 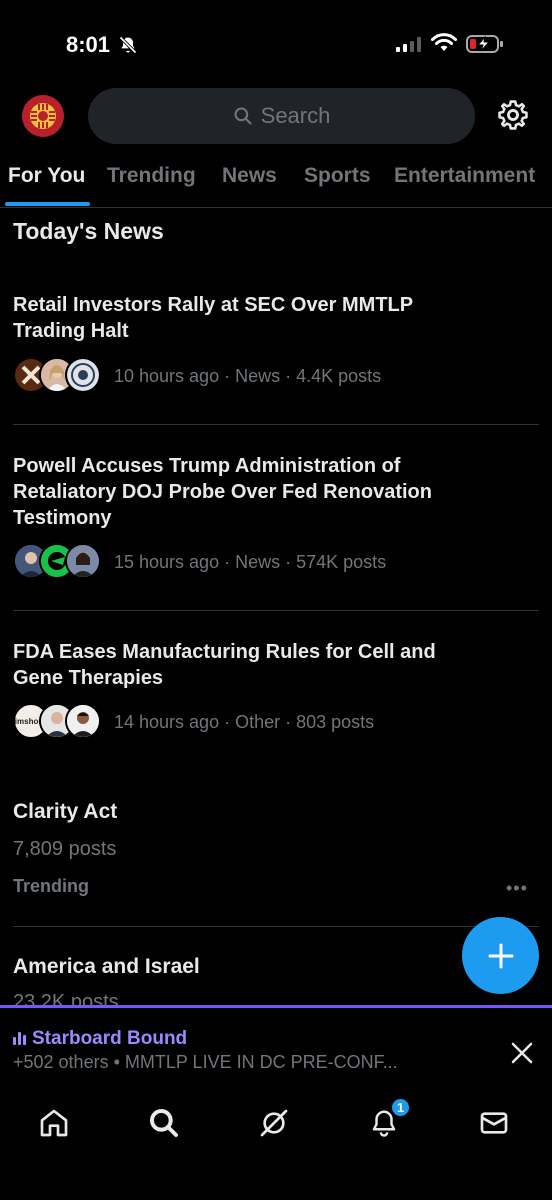 I want to click on tab-sports: Sports, so click(x=337, y=176).